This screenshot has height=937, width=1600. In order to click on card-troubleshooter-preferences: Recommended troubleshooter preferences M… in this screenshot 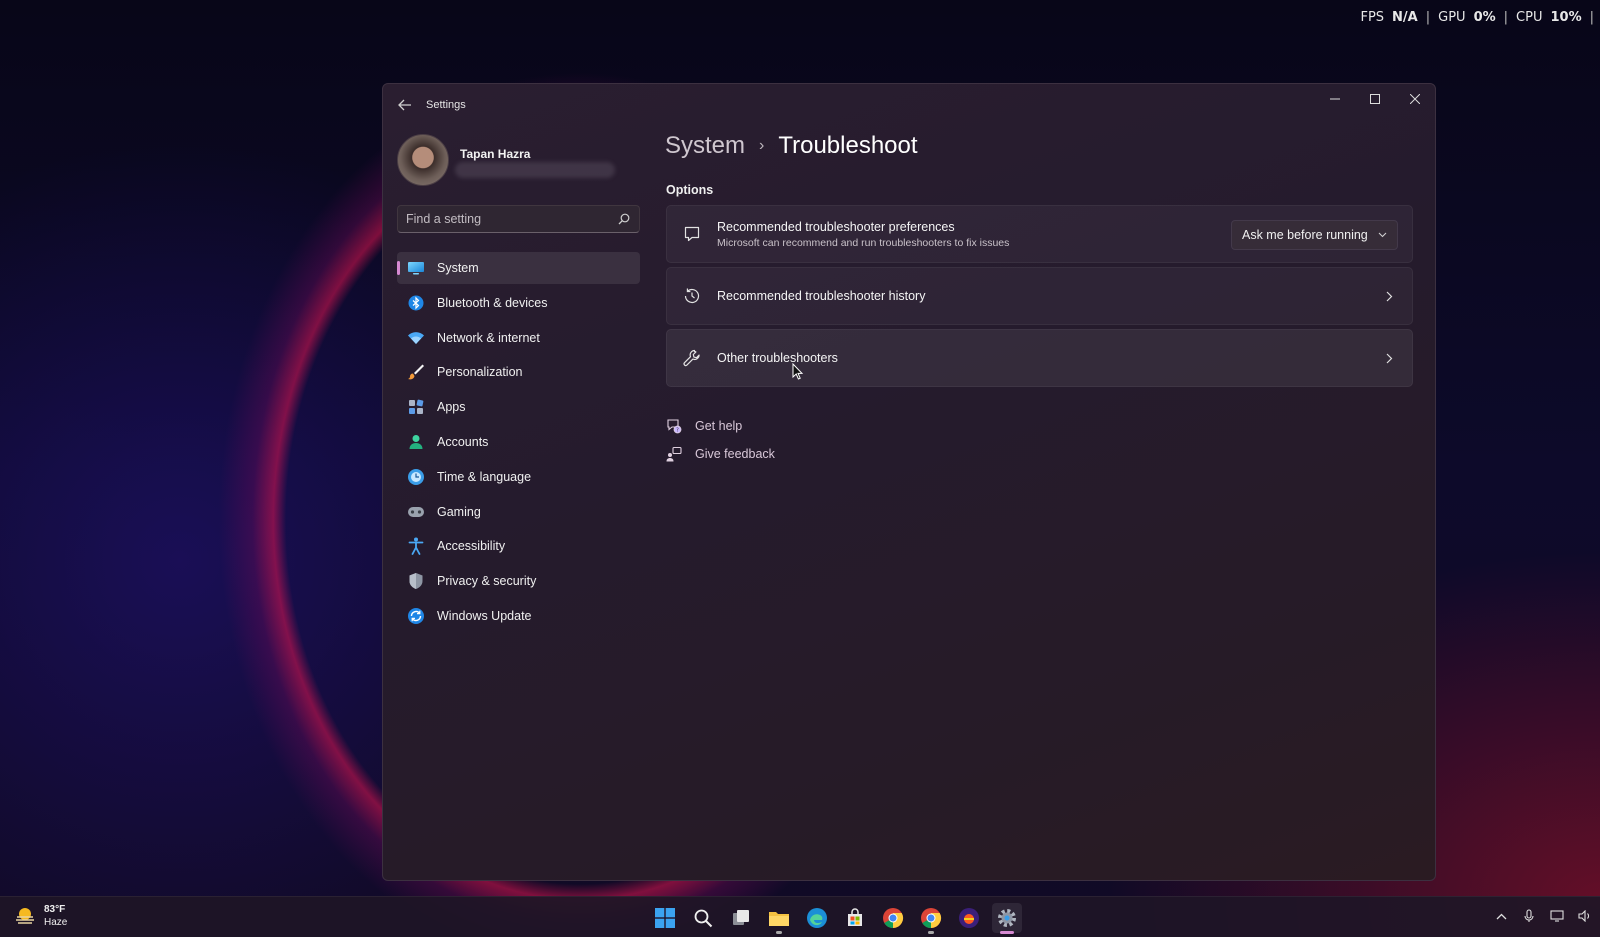, I will do `click(1039, 234)`.